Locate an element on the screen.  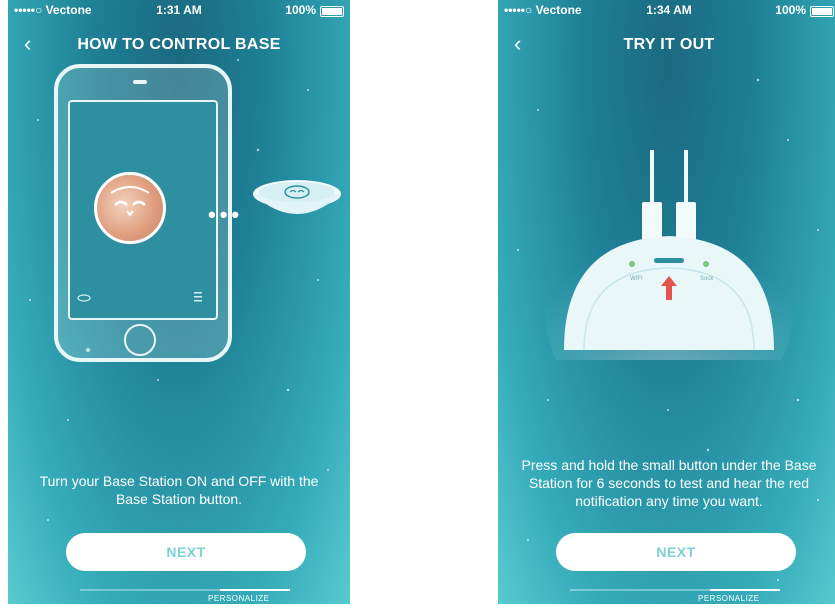
page-title: HOW TO CONTROL BASE is located at coordinates (179, 44).